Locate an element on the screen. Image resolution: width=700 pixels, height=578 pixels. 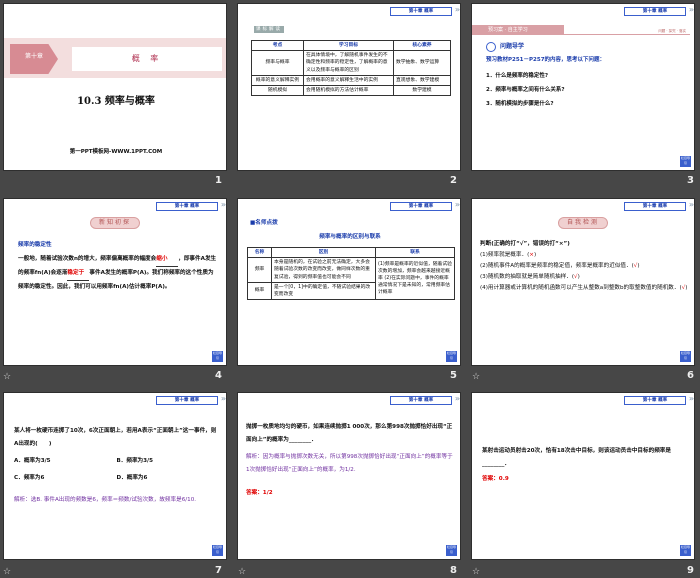
section-title: 10.3 频率与概率 is located at coordinates (116, 101).